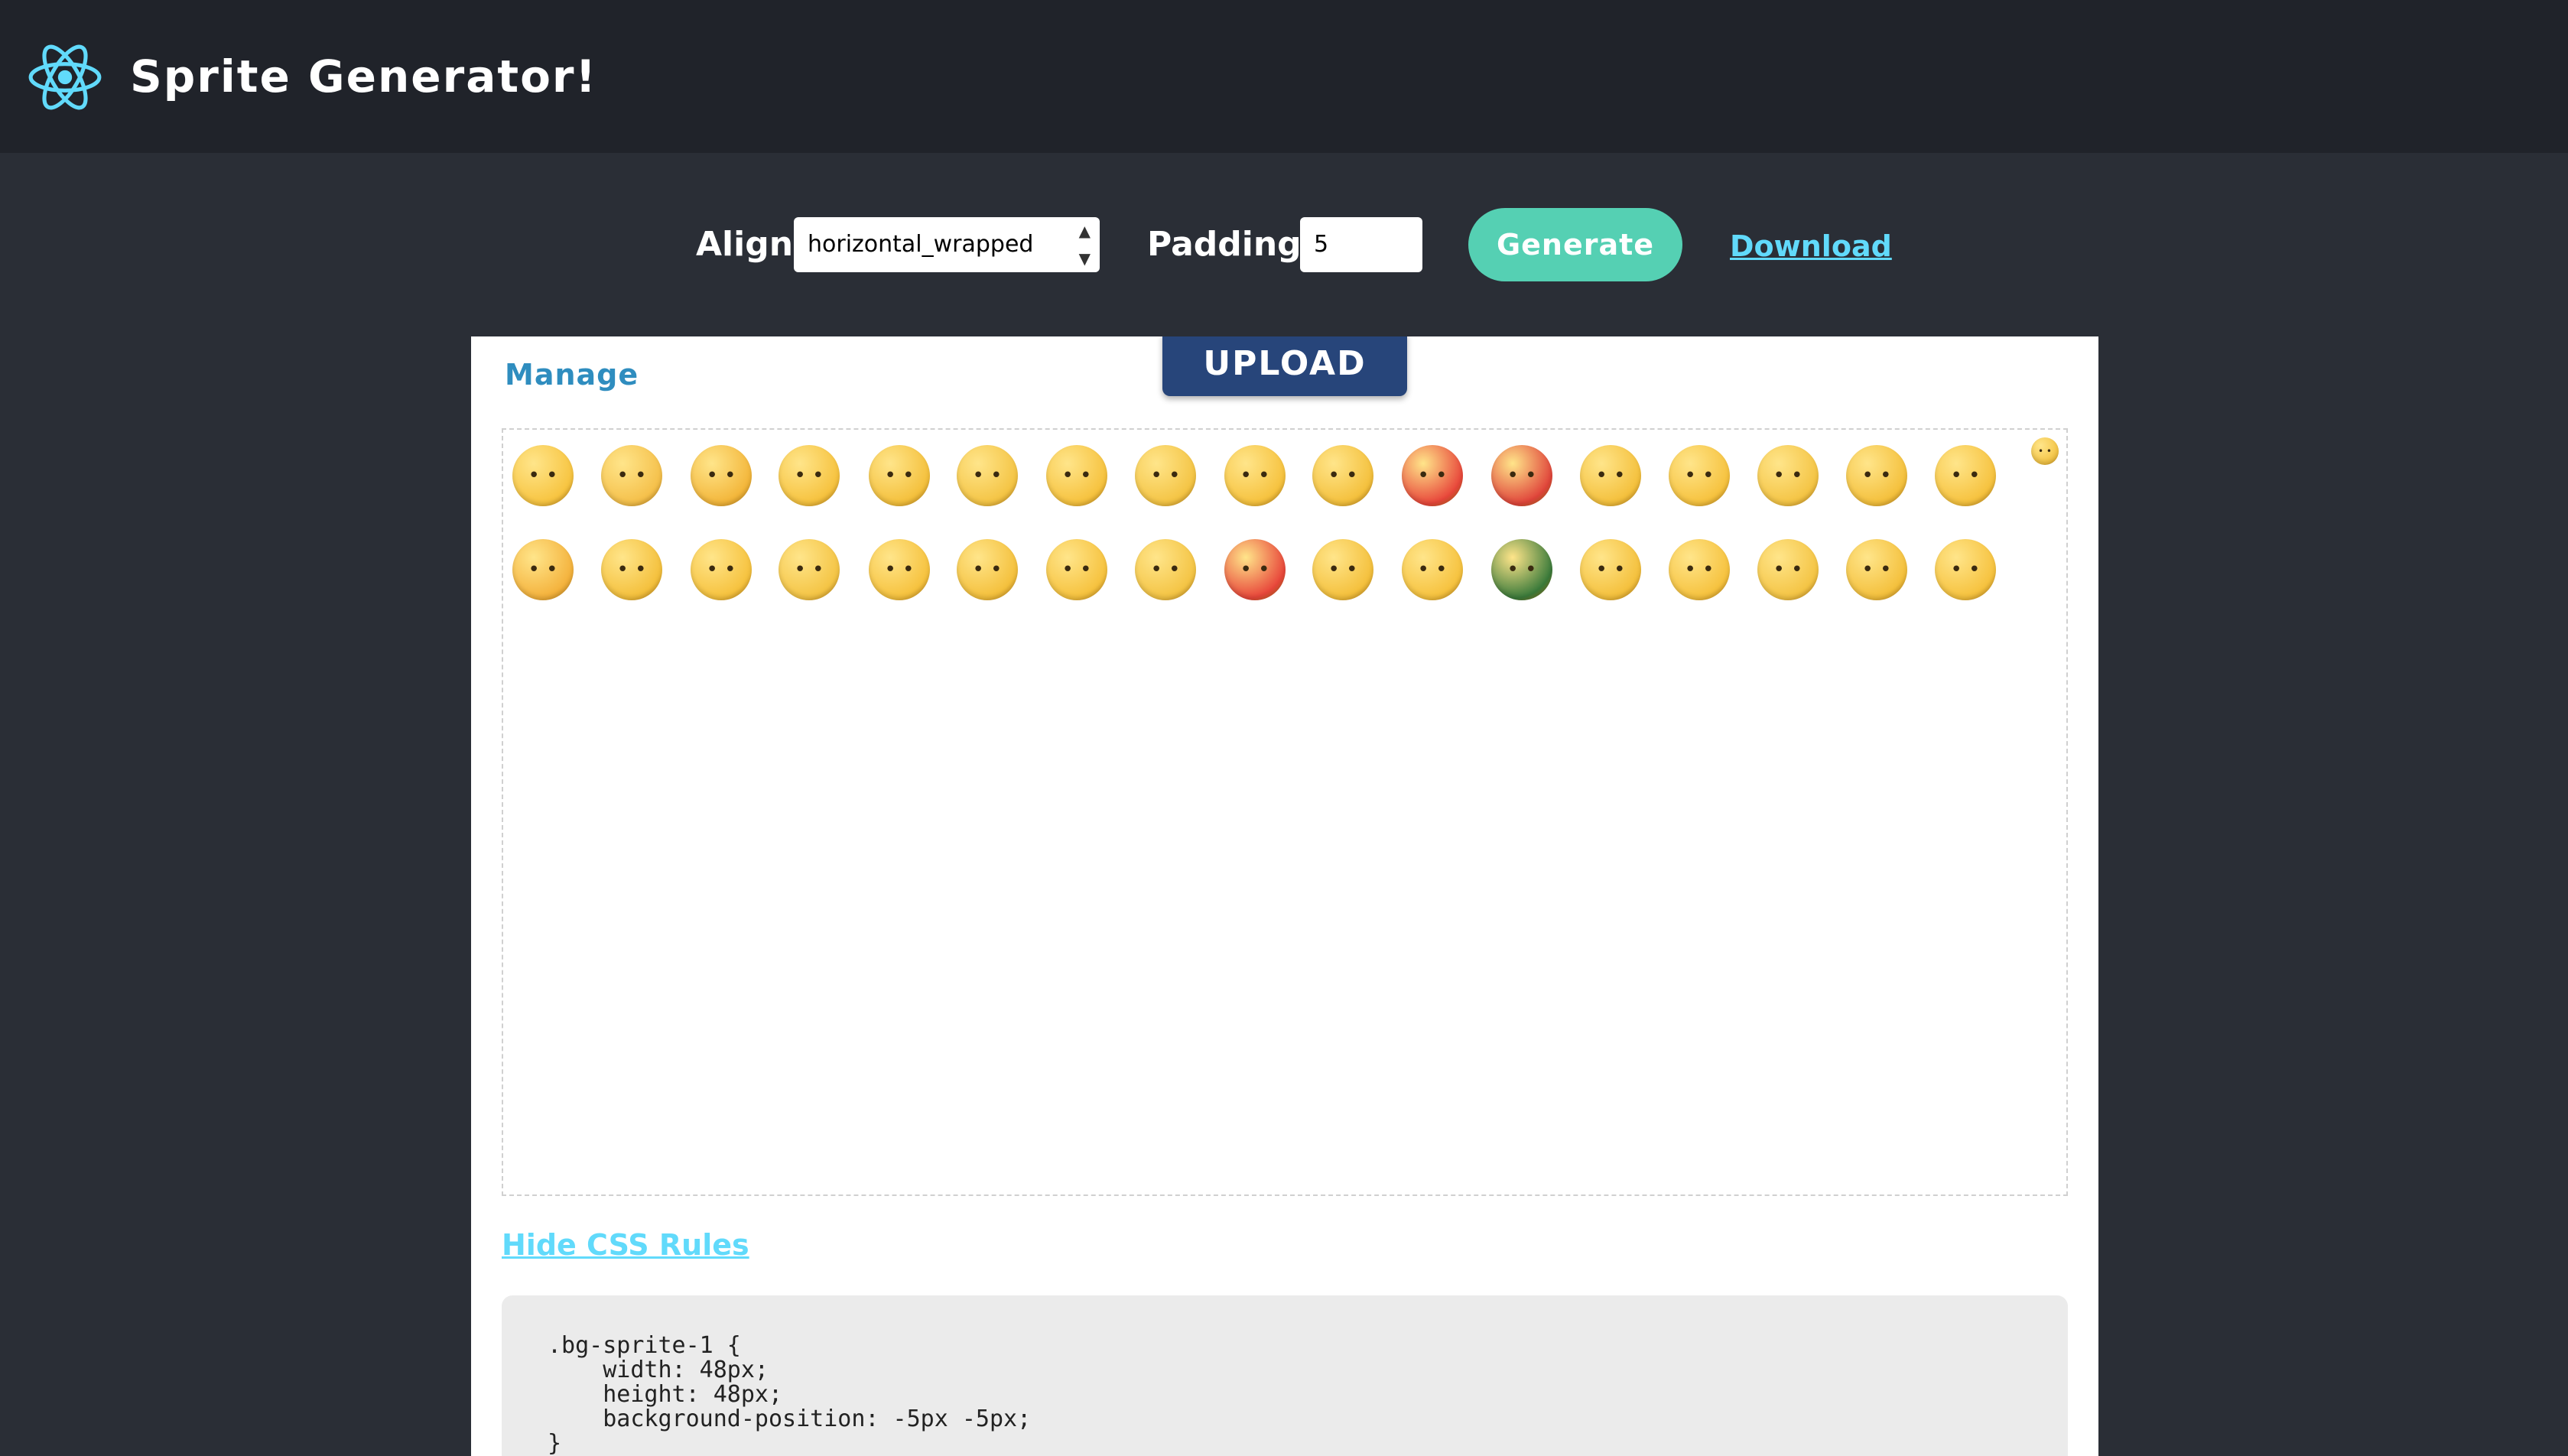 The width and height of the screenshot is (2568, 1456). I want to click on angry-face-icon: • •, so click(1521, 475).